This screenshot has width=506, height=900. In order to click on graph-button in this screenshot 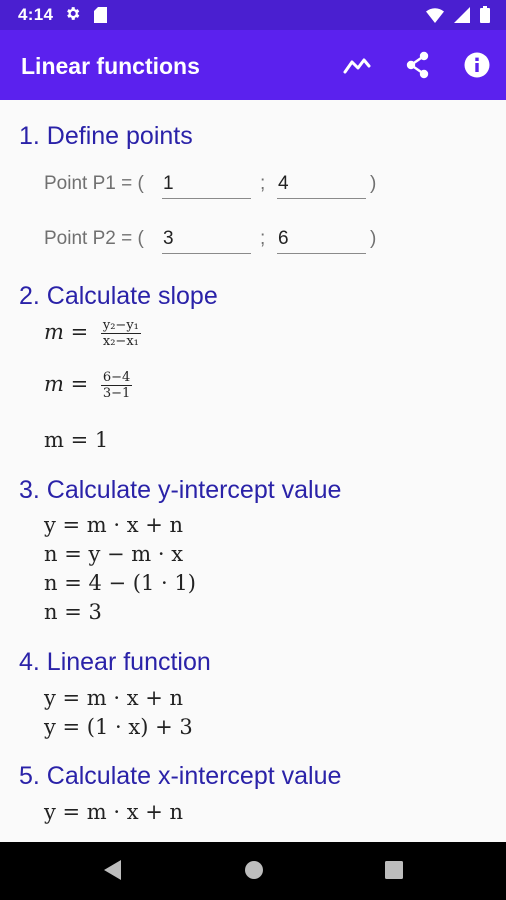, I will do `click(357, 65)`.